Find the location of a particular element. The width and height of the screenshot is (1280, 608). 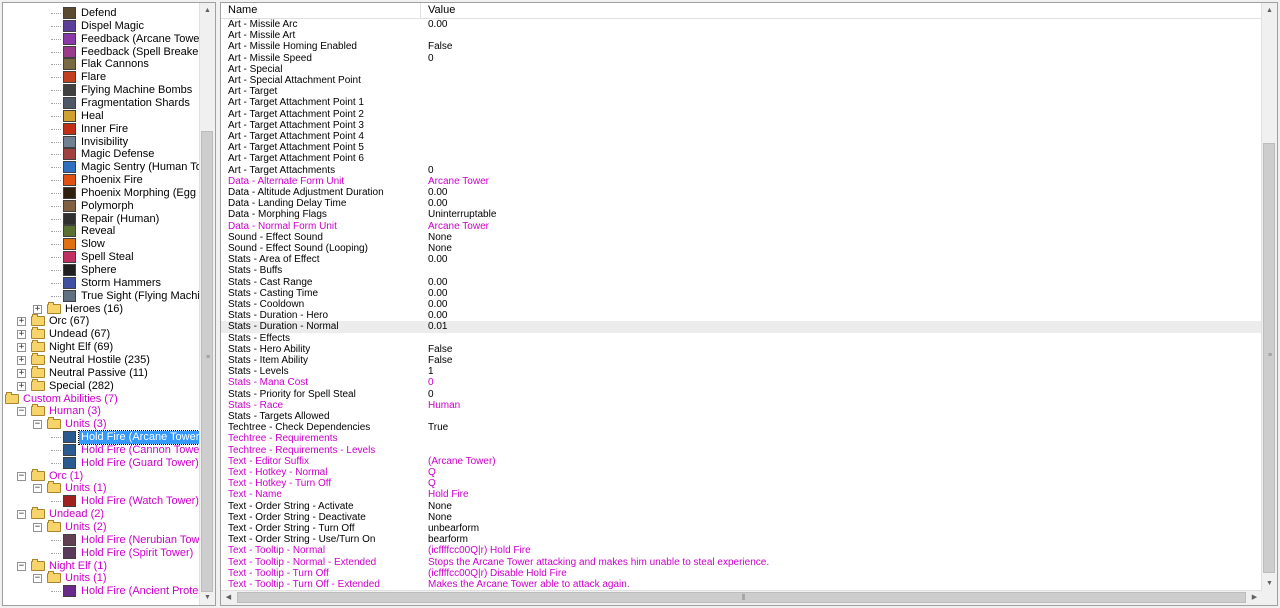

grid-row: Art - Target Attachment Point 5 is located at coordinates (741, 147).